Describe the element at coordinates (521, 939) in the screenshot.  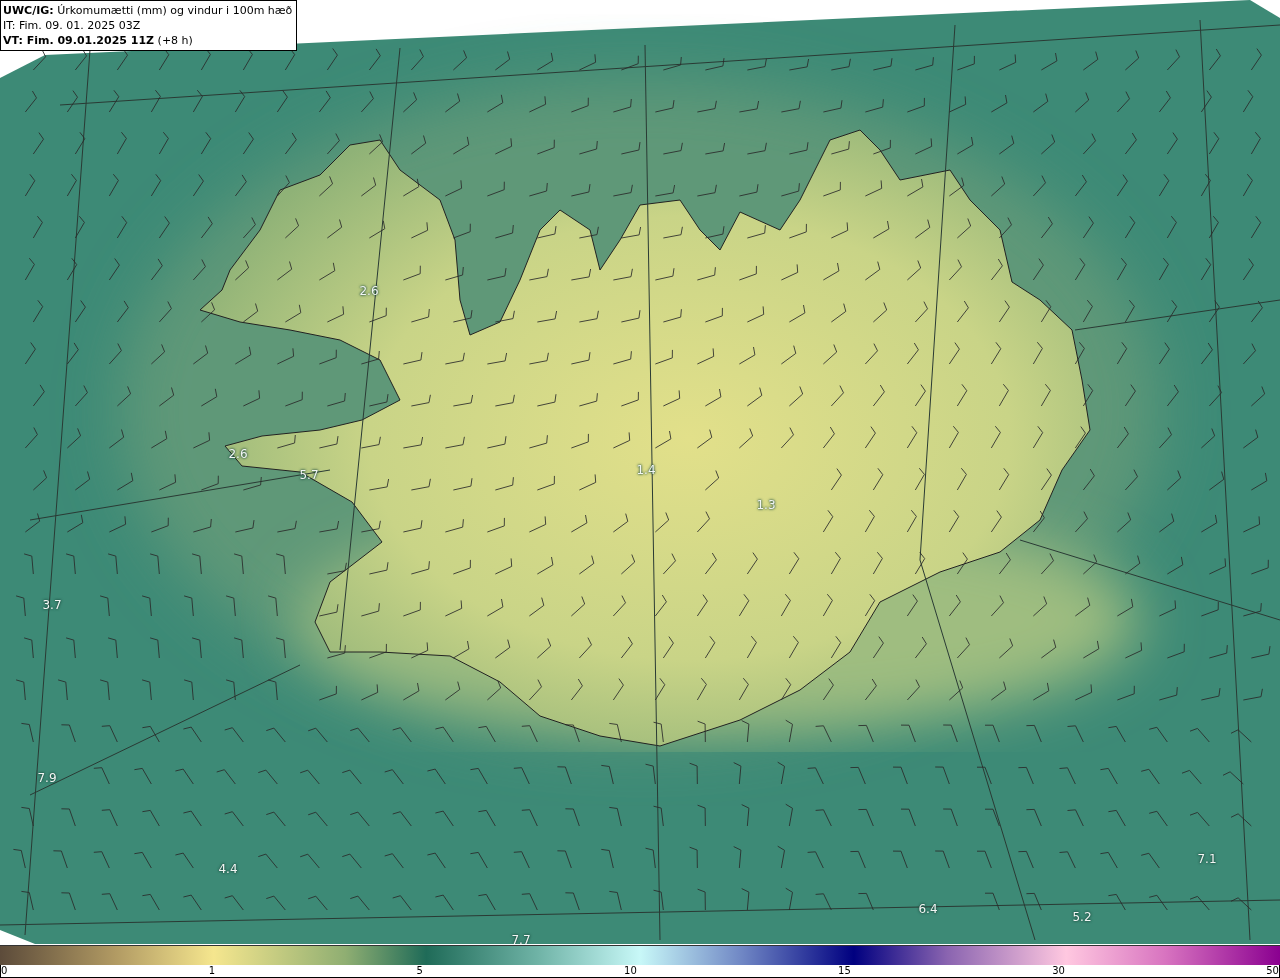
I see `precipitation-value: 7.7` at that location.